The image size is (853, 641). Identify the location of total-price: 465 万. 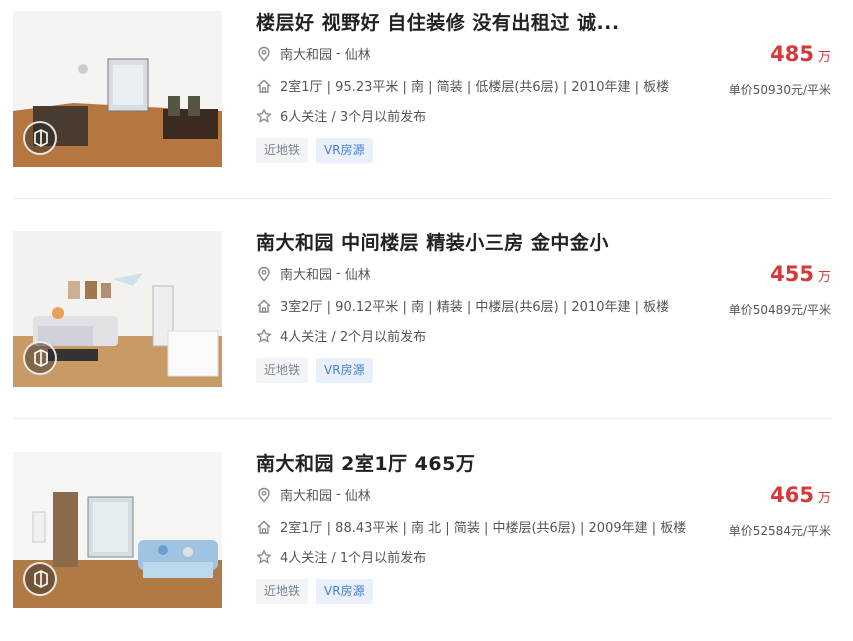
(800, 495).